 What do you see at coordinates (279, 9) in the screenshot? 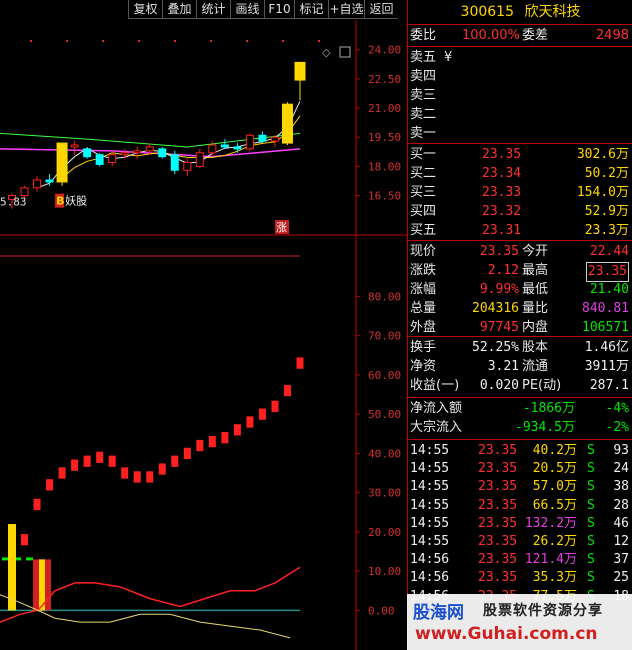
I see `toolbar-button-4: F10` at bounding box center [279, 9].